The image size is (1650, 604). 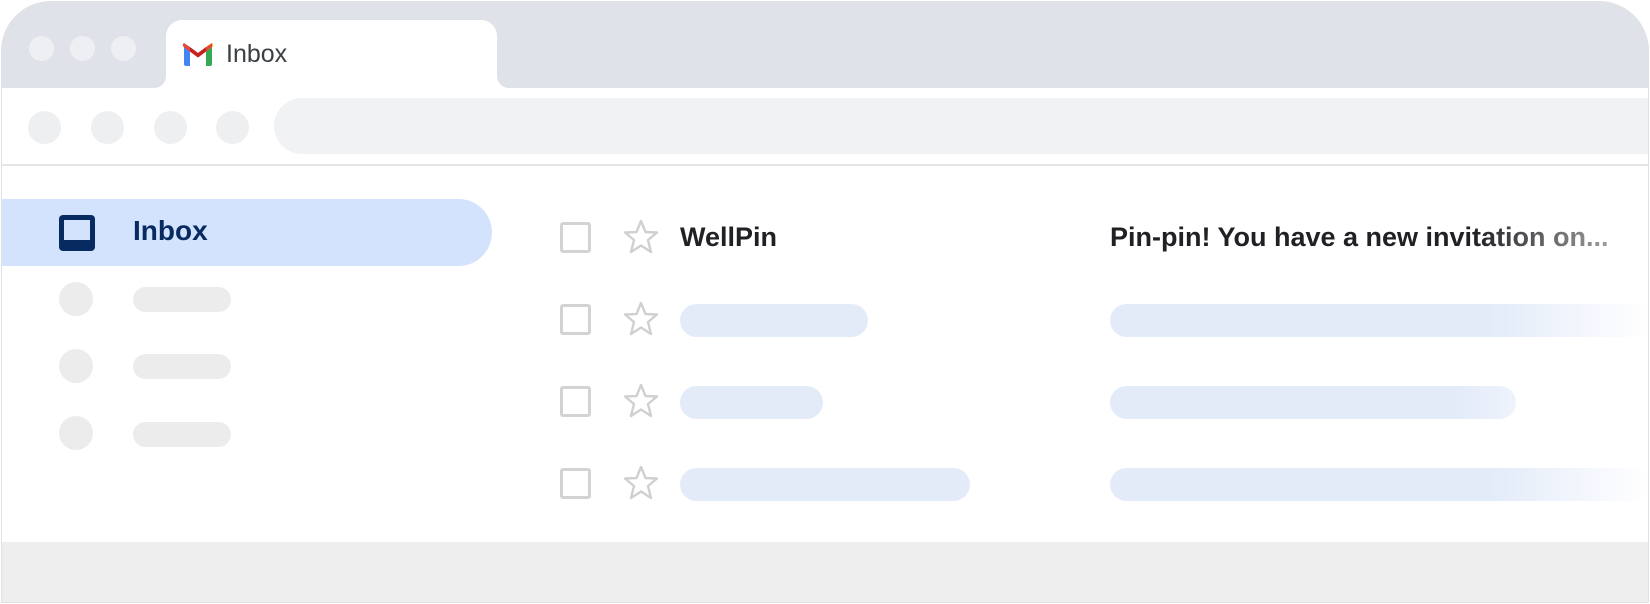 I want to click on inbox-icon, so click(x=77, y=233).